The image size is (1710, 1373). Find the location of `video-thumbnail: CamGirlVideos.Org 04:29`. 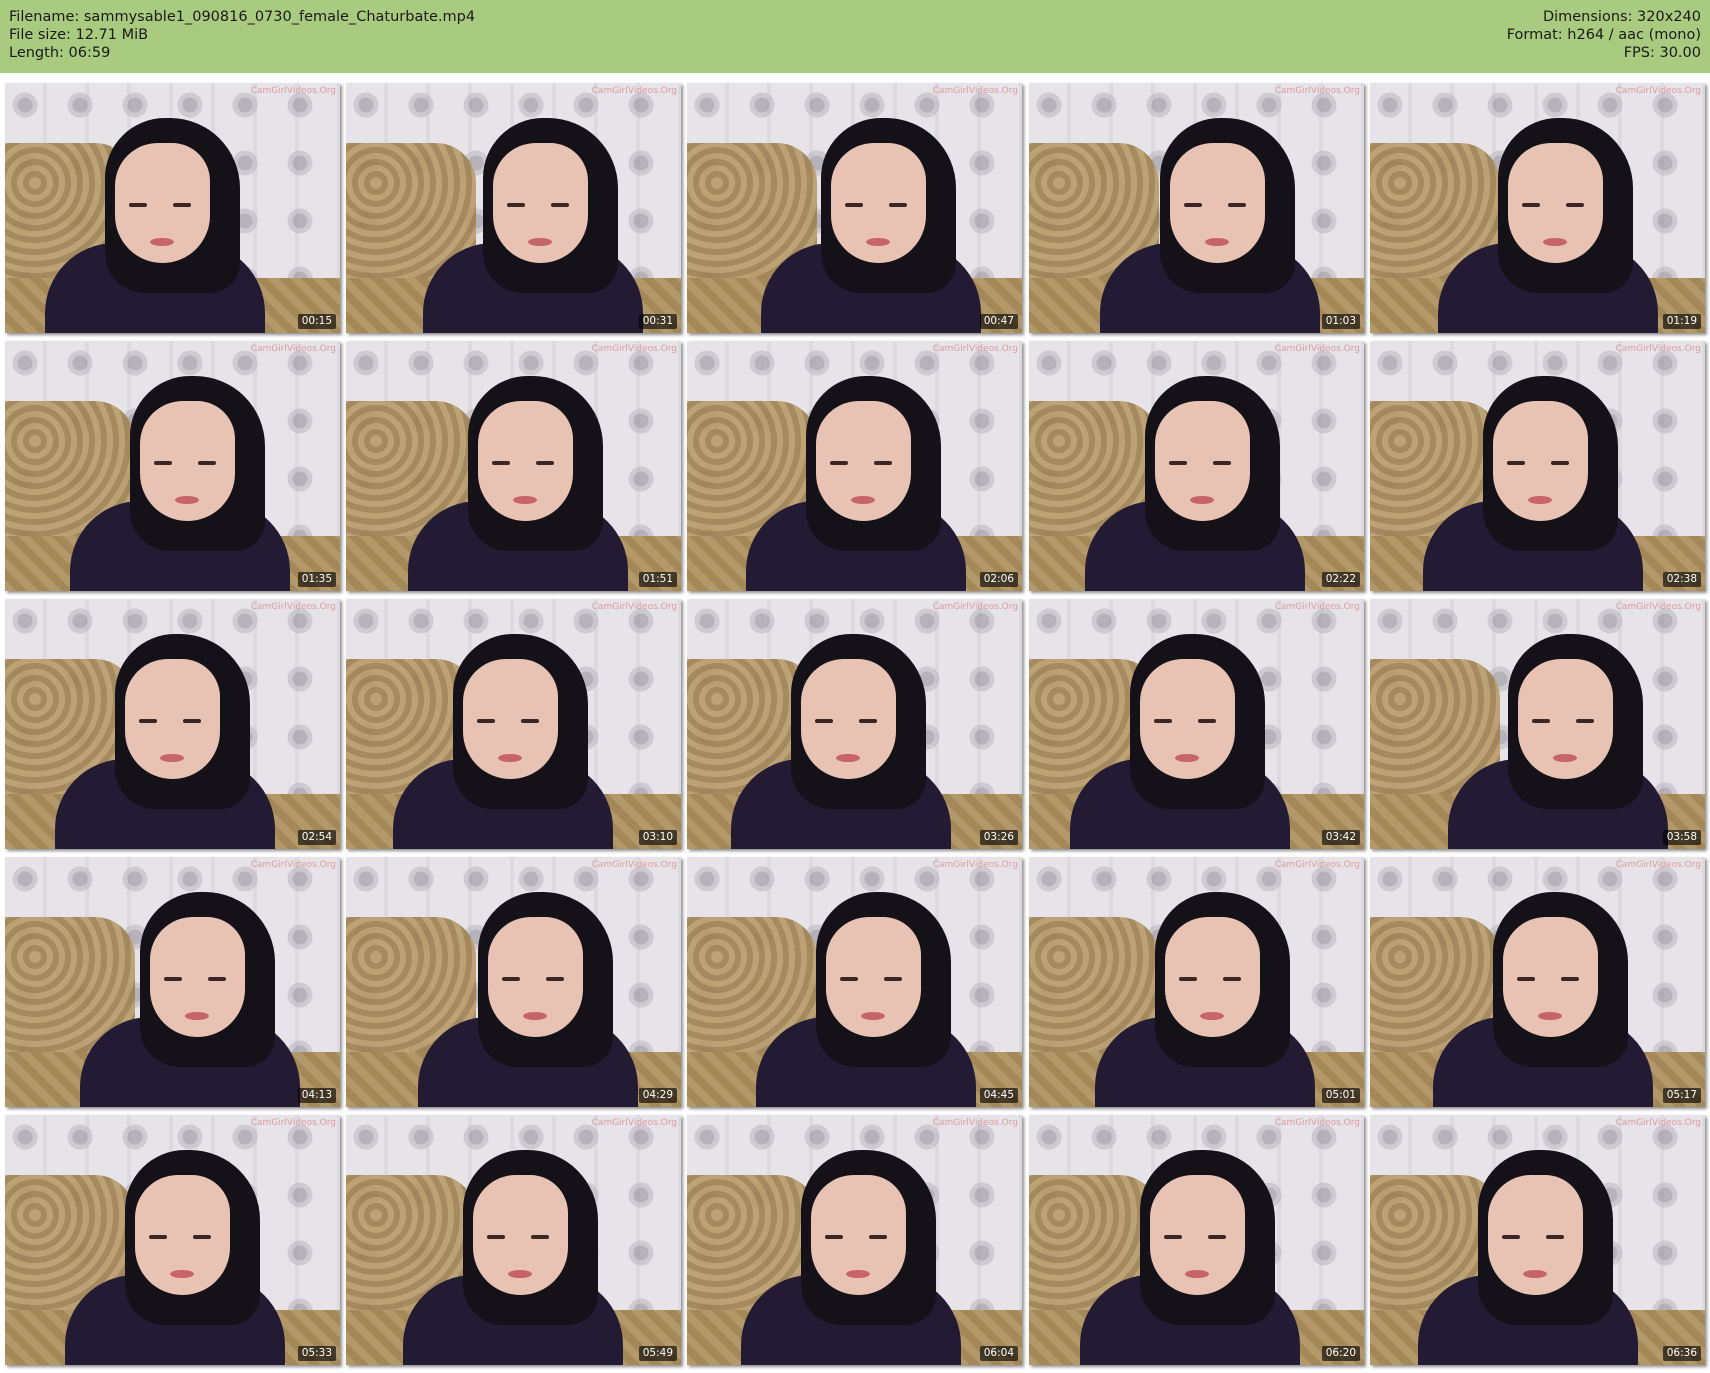

video-thumbnail: CamGirlVideos.Org 04:29 is located at coordinates (513, 982).